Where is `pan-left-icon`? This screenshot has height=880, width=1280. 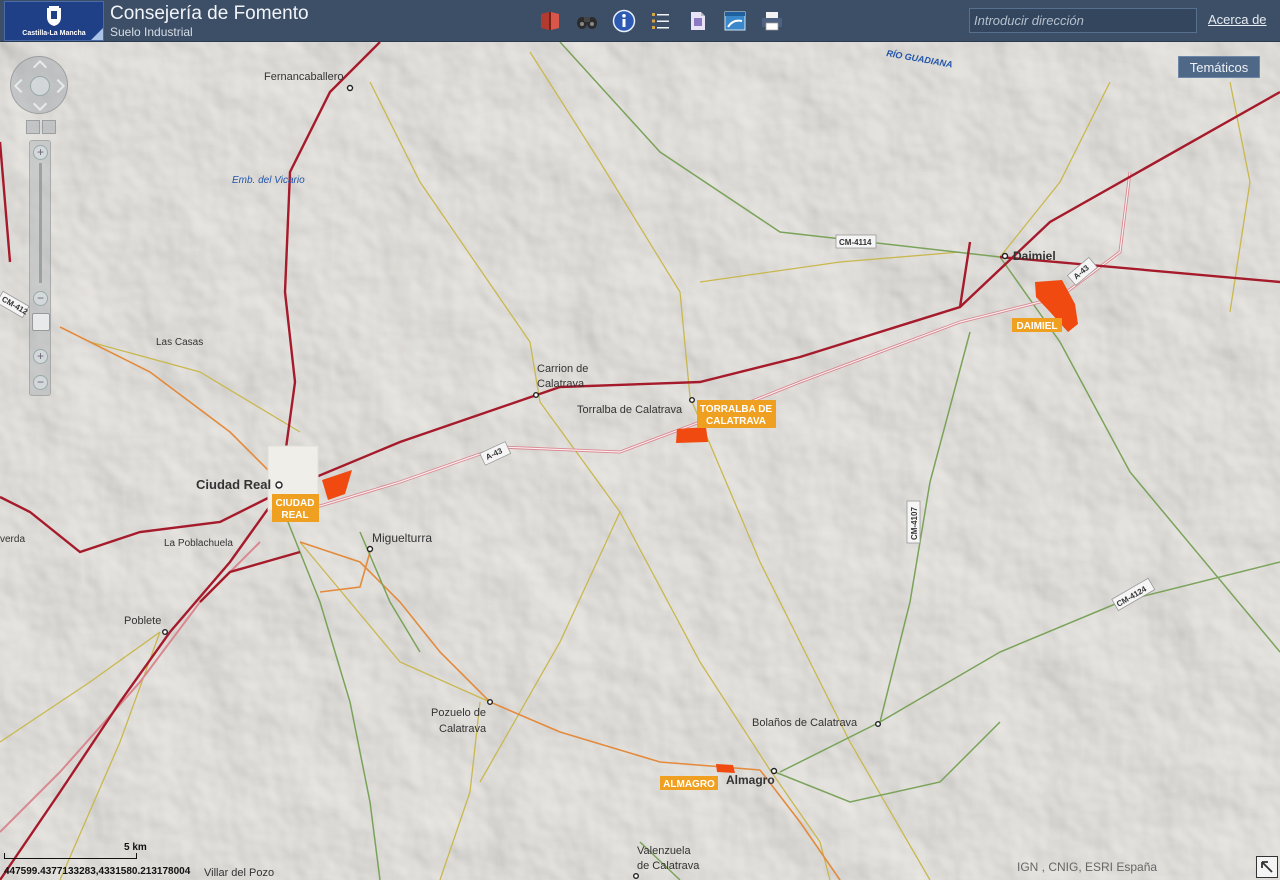 pan-left-icon is located at coordinates (21, 86).